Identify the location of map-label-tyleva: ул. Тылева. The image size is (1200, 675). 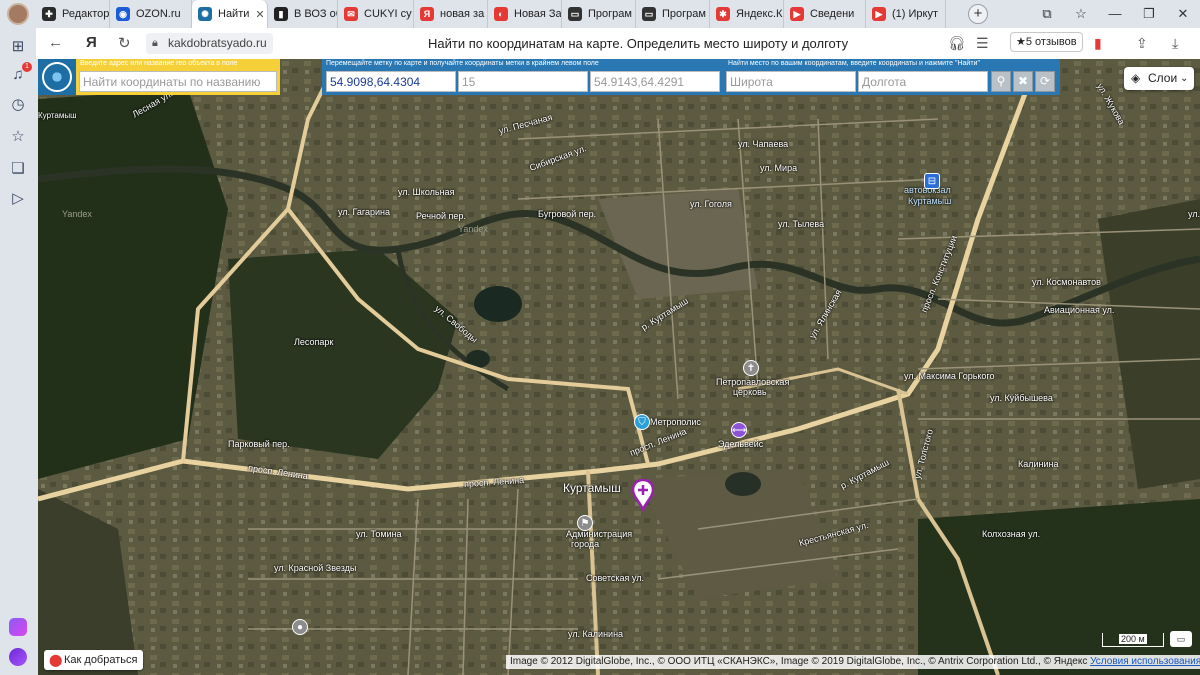
(801, 224).